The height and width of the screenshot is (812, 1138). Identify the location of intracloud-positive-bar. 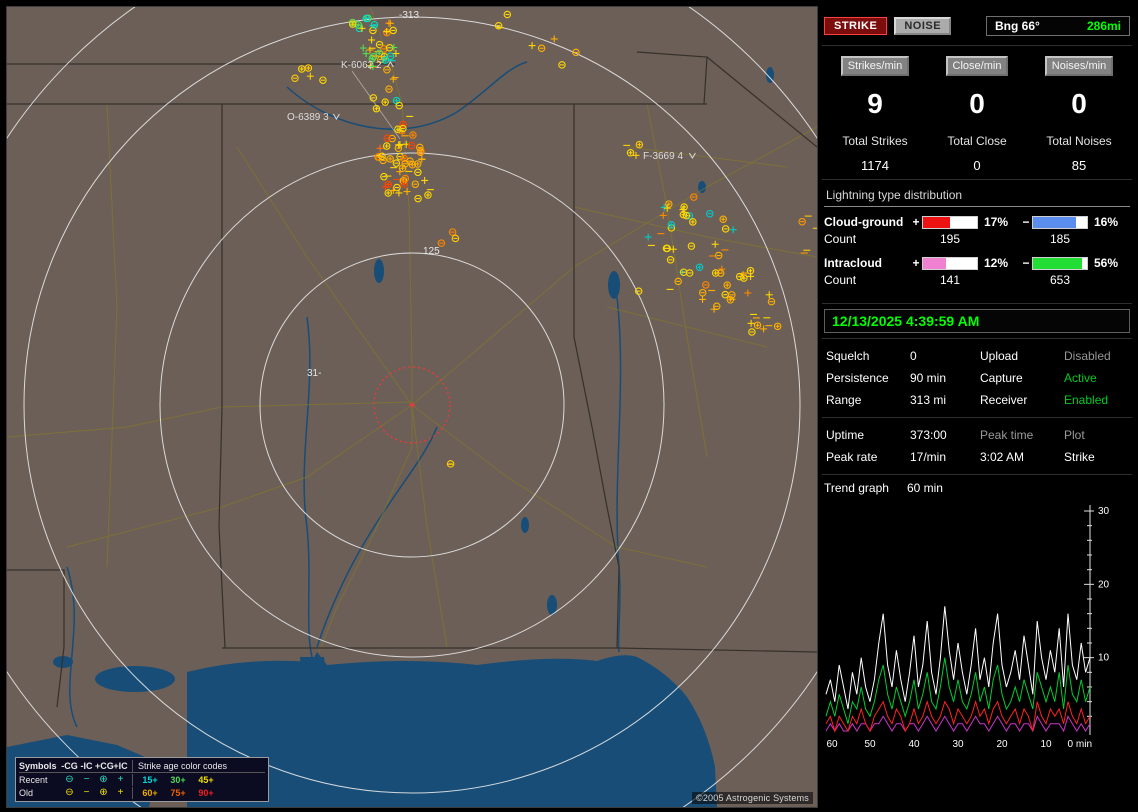
(950, 263).